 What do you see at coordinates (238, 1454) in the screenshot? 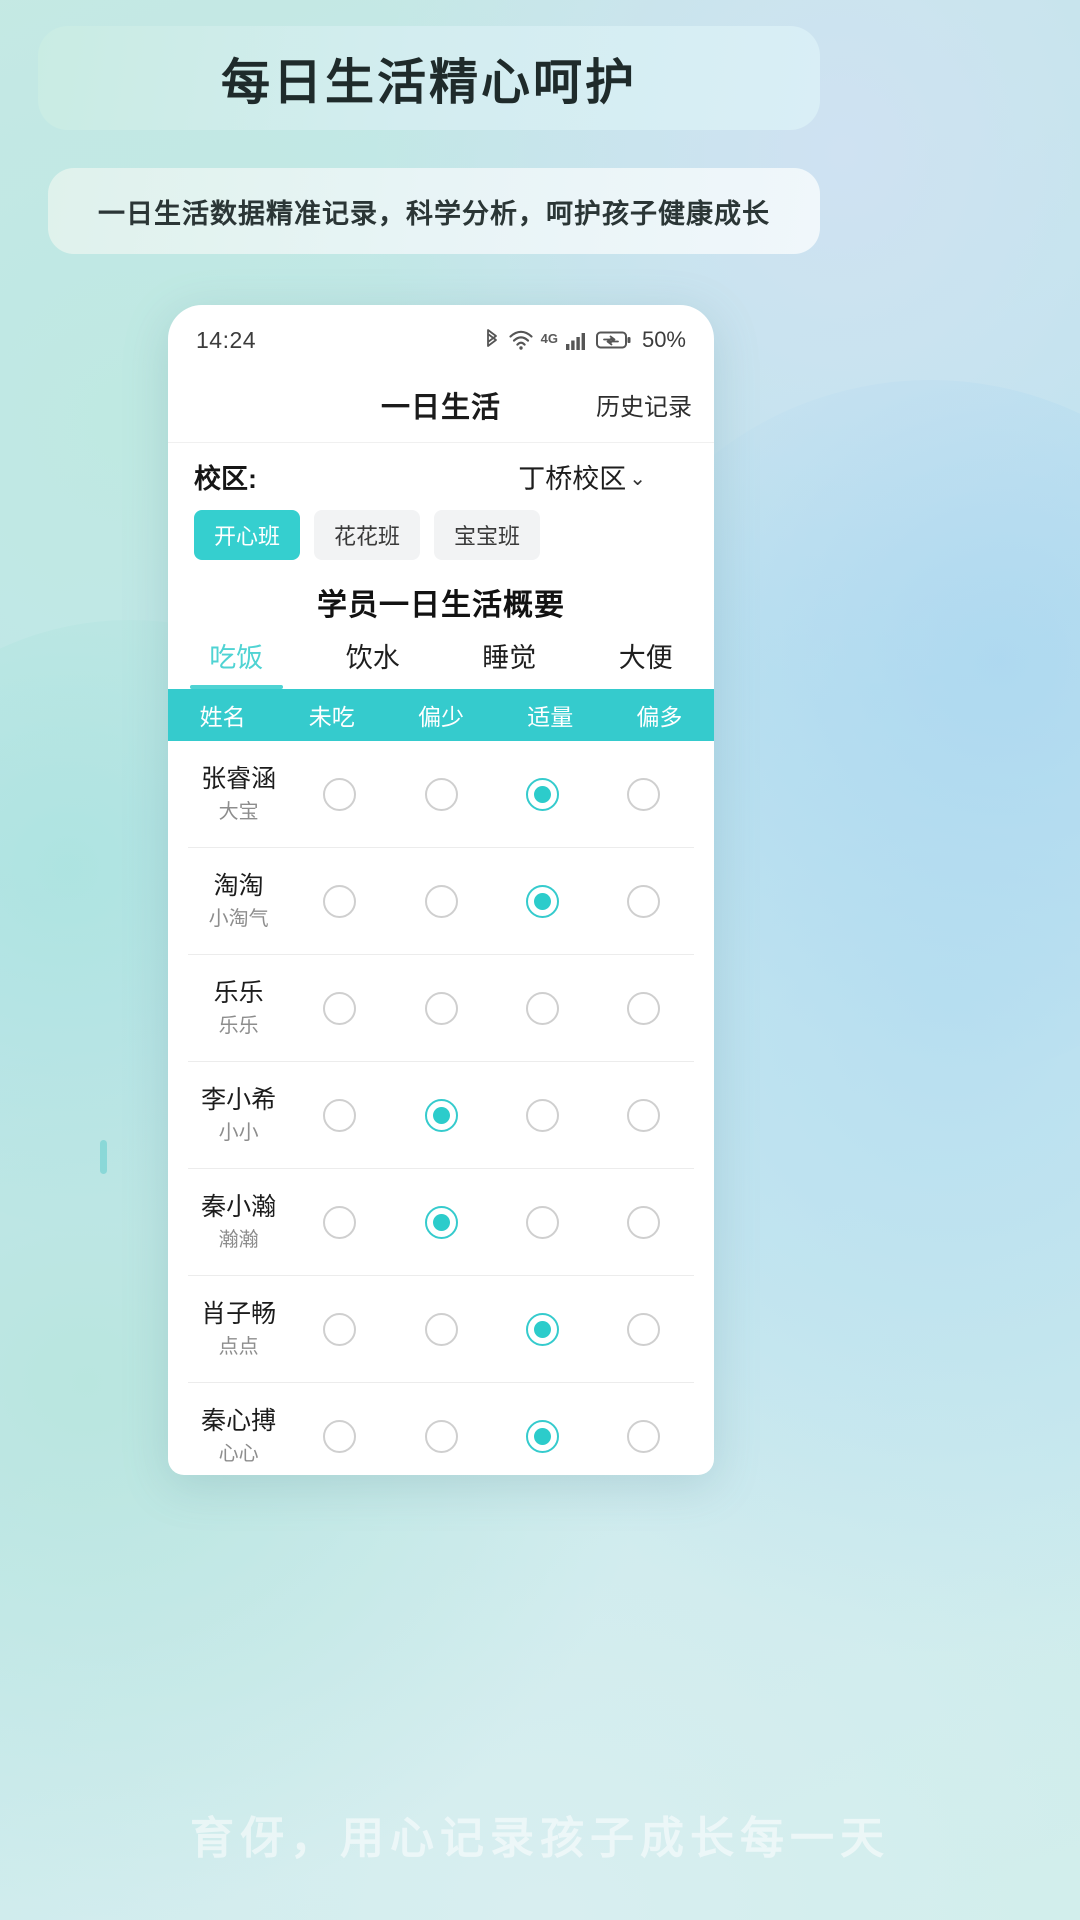
I see `student-alias: 心心` at bounding box center [238, 1454].